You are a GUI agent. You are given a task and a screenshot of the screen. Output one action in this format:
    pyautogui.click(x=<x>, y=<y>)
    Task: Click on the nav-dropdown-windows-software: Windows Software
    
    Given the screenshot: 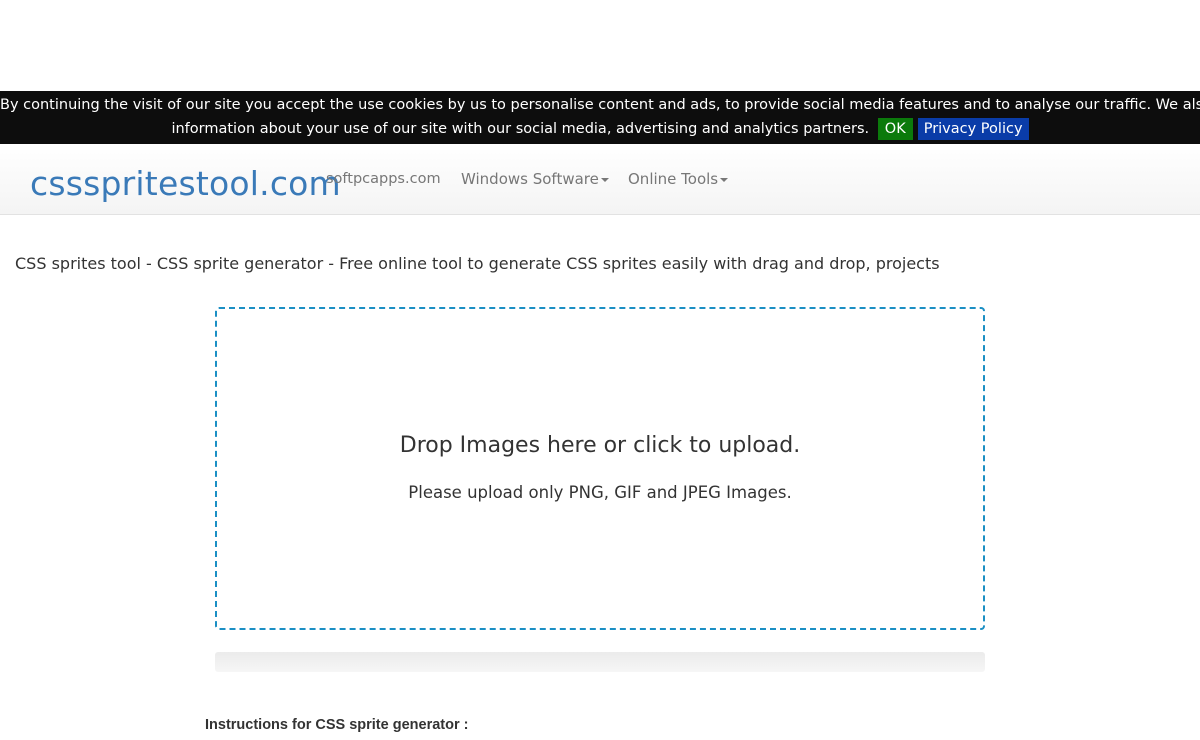 What is the action you would take?
    pyautogui.click(x=535, y=179)
    